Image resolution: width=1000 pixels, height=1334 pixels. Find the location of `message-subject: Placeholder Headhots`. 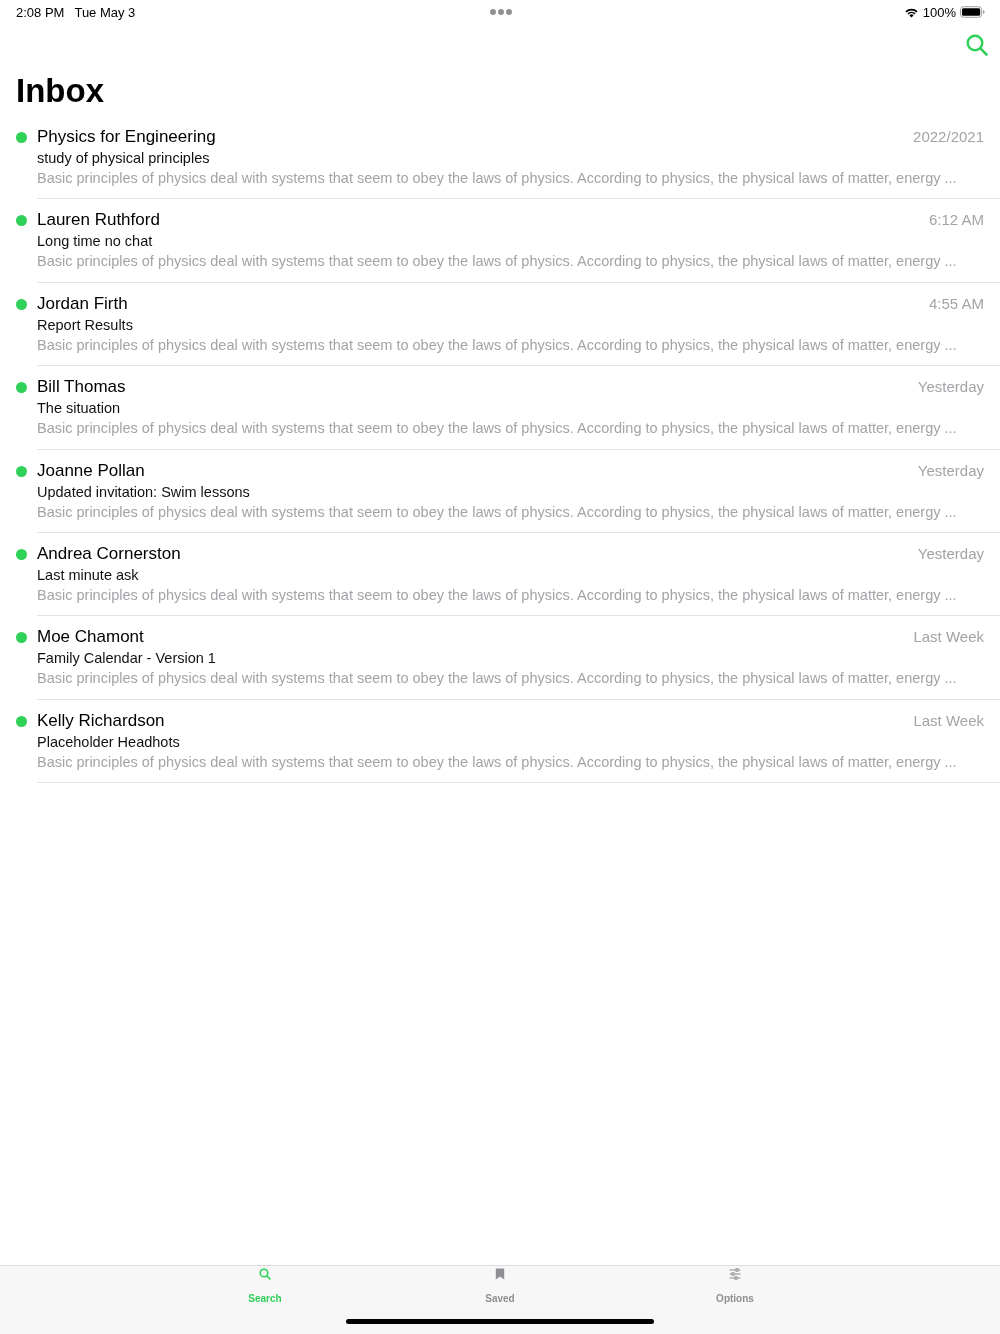

message-subject: Placeholder Headhots is located at coordinates (109, 742).